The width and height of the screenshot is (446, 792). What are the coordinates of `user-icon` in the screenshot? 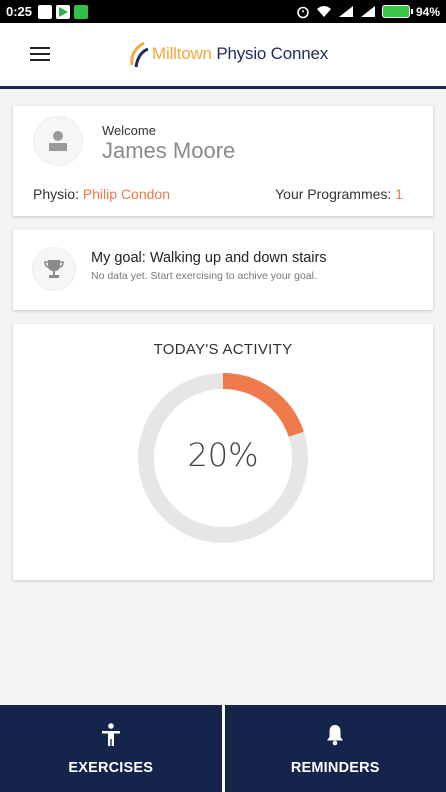 It's located at (58, 141).